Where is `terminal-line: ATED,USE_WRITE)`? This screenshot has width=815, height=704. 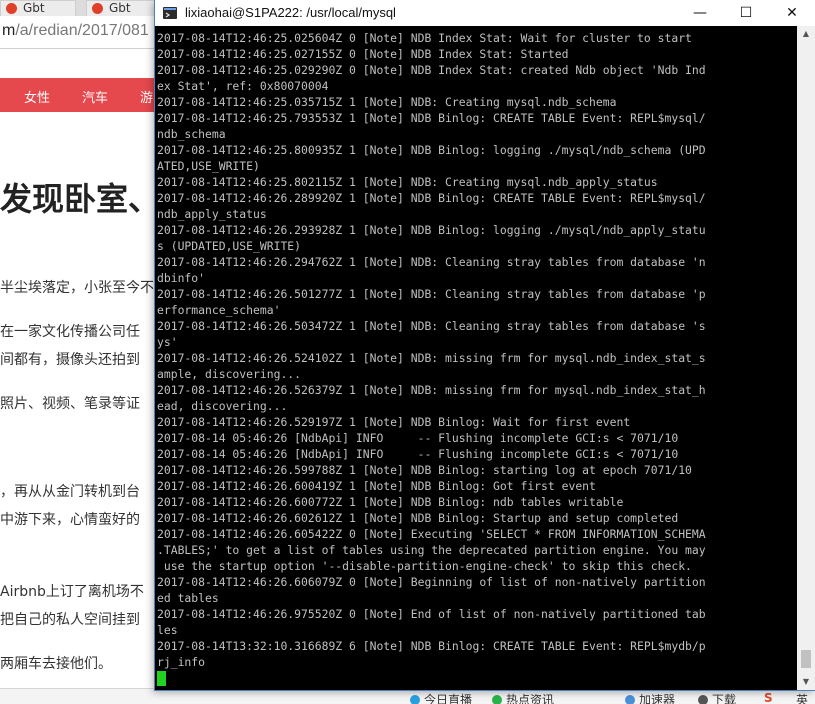
terminal-line: ATED,USE_WRITE) is located at coordinates (208, 166).